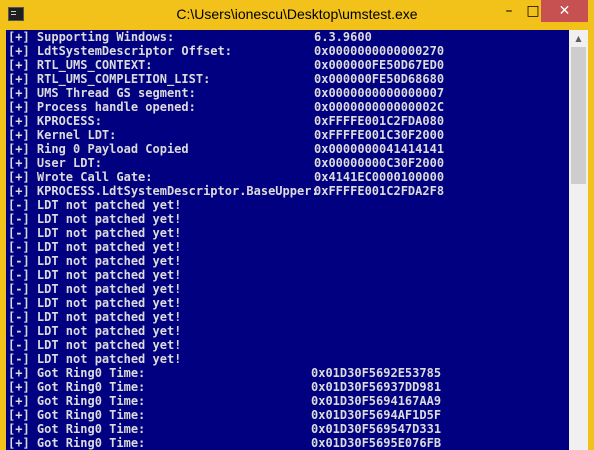 This screenshot has height=450, width=594. Describe the element at coordinates (379, 149) in the screenshot. I see `console-line-value: 0x0000000041414141` at that location.